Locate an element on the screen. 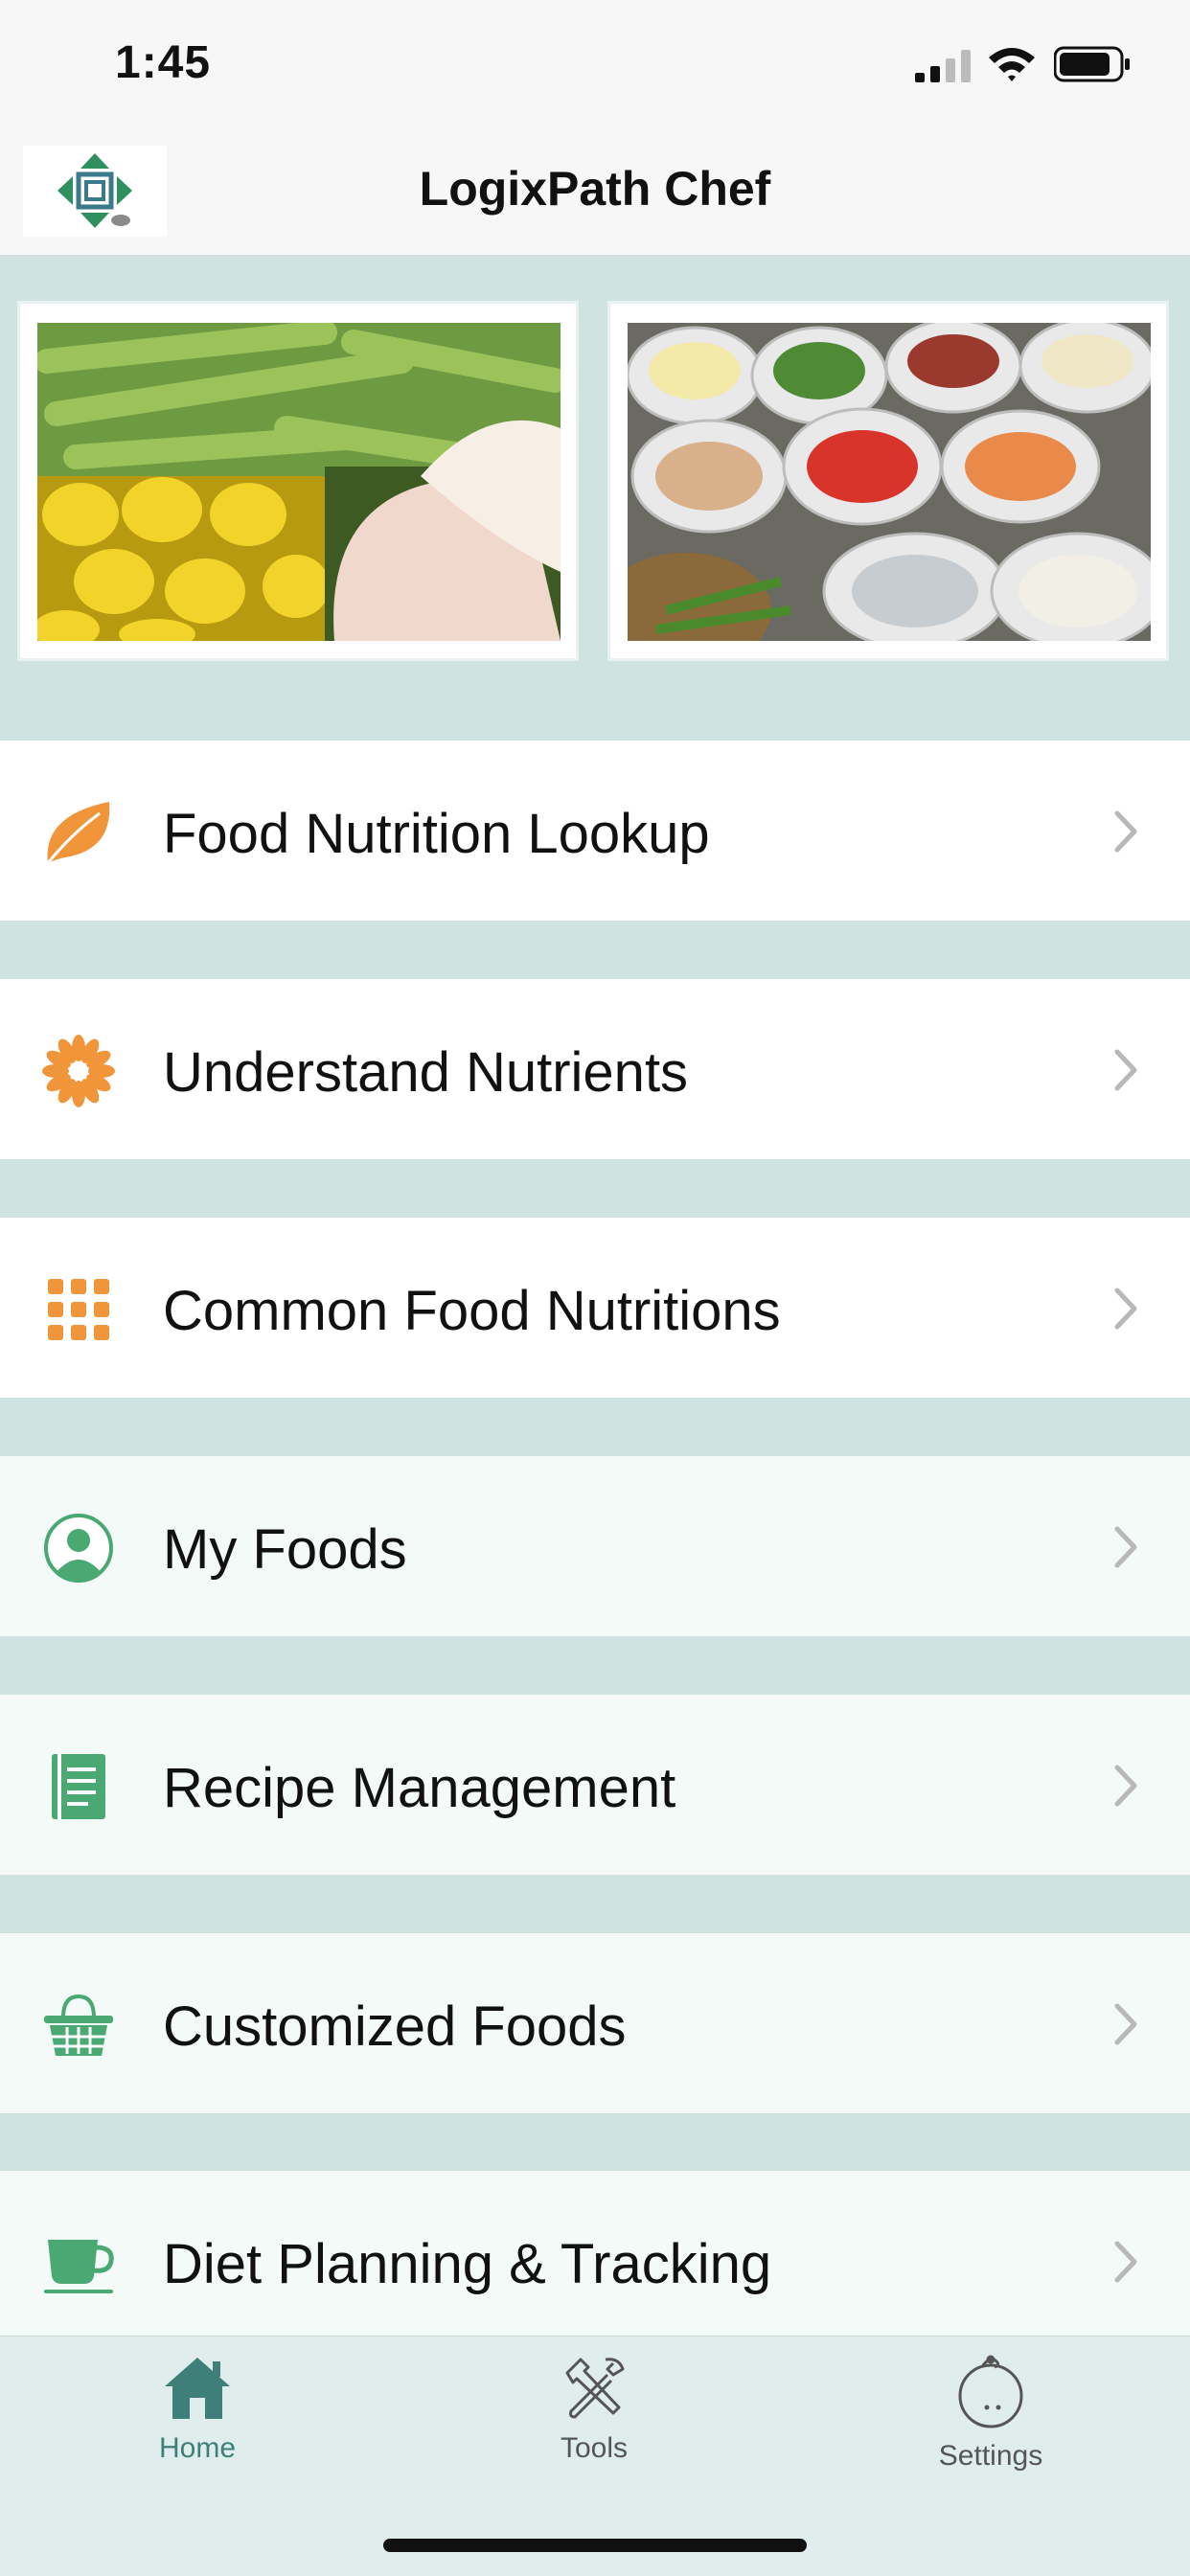 The image size is (1190, 2576). menu-item-label: Common Food Nutritions is located at coordinates (472, 1311).